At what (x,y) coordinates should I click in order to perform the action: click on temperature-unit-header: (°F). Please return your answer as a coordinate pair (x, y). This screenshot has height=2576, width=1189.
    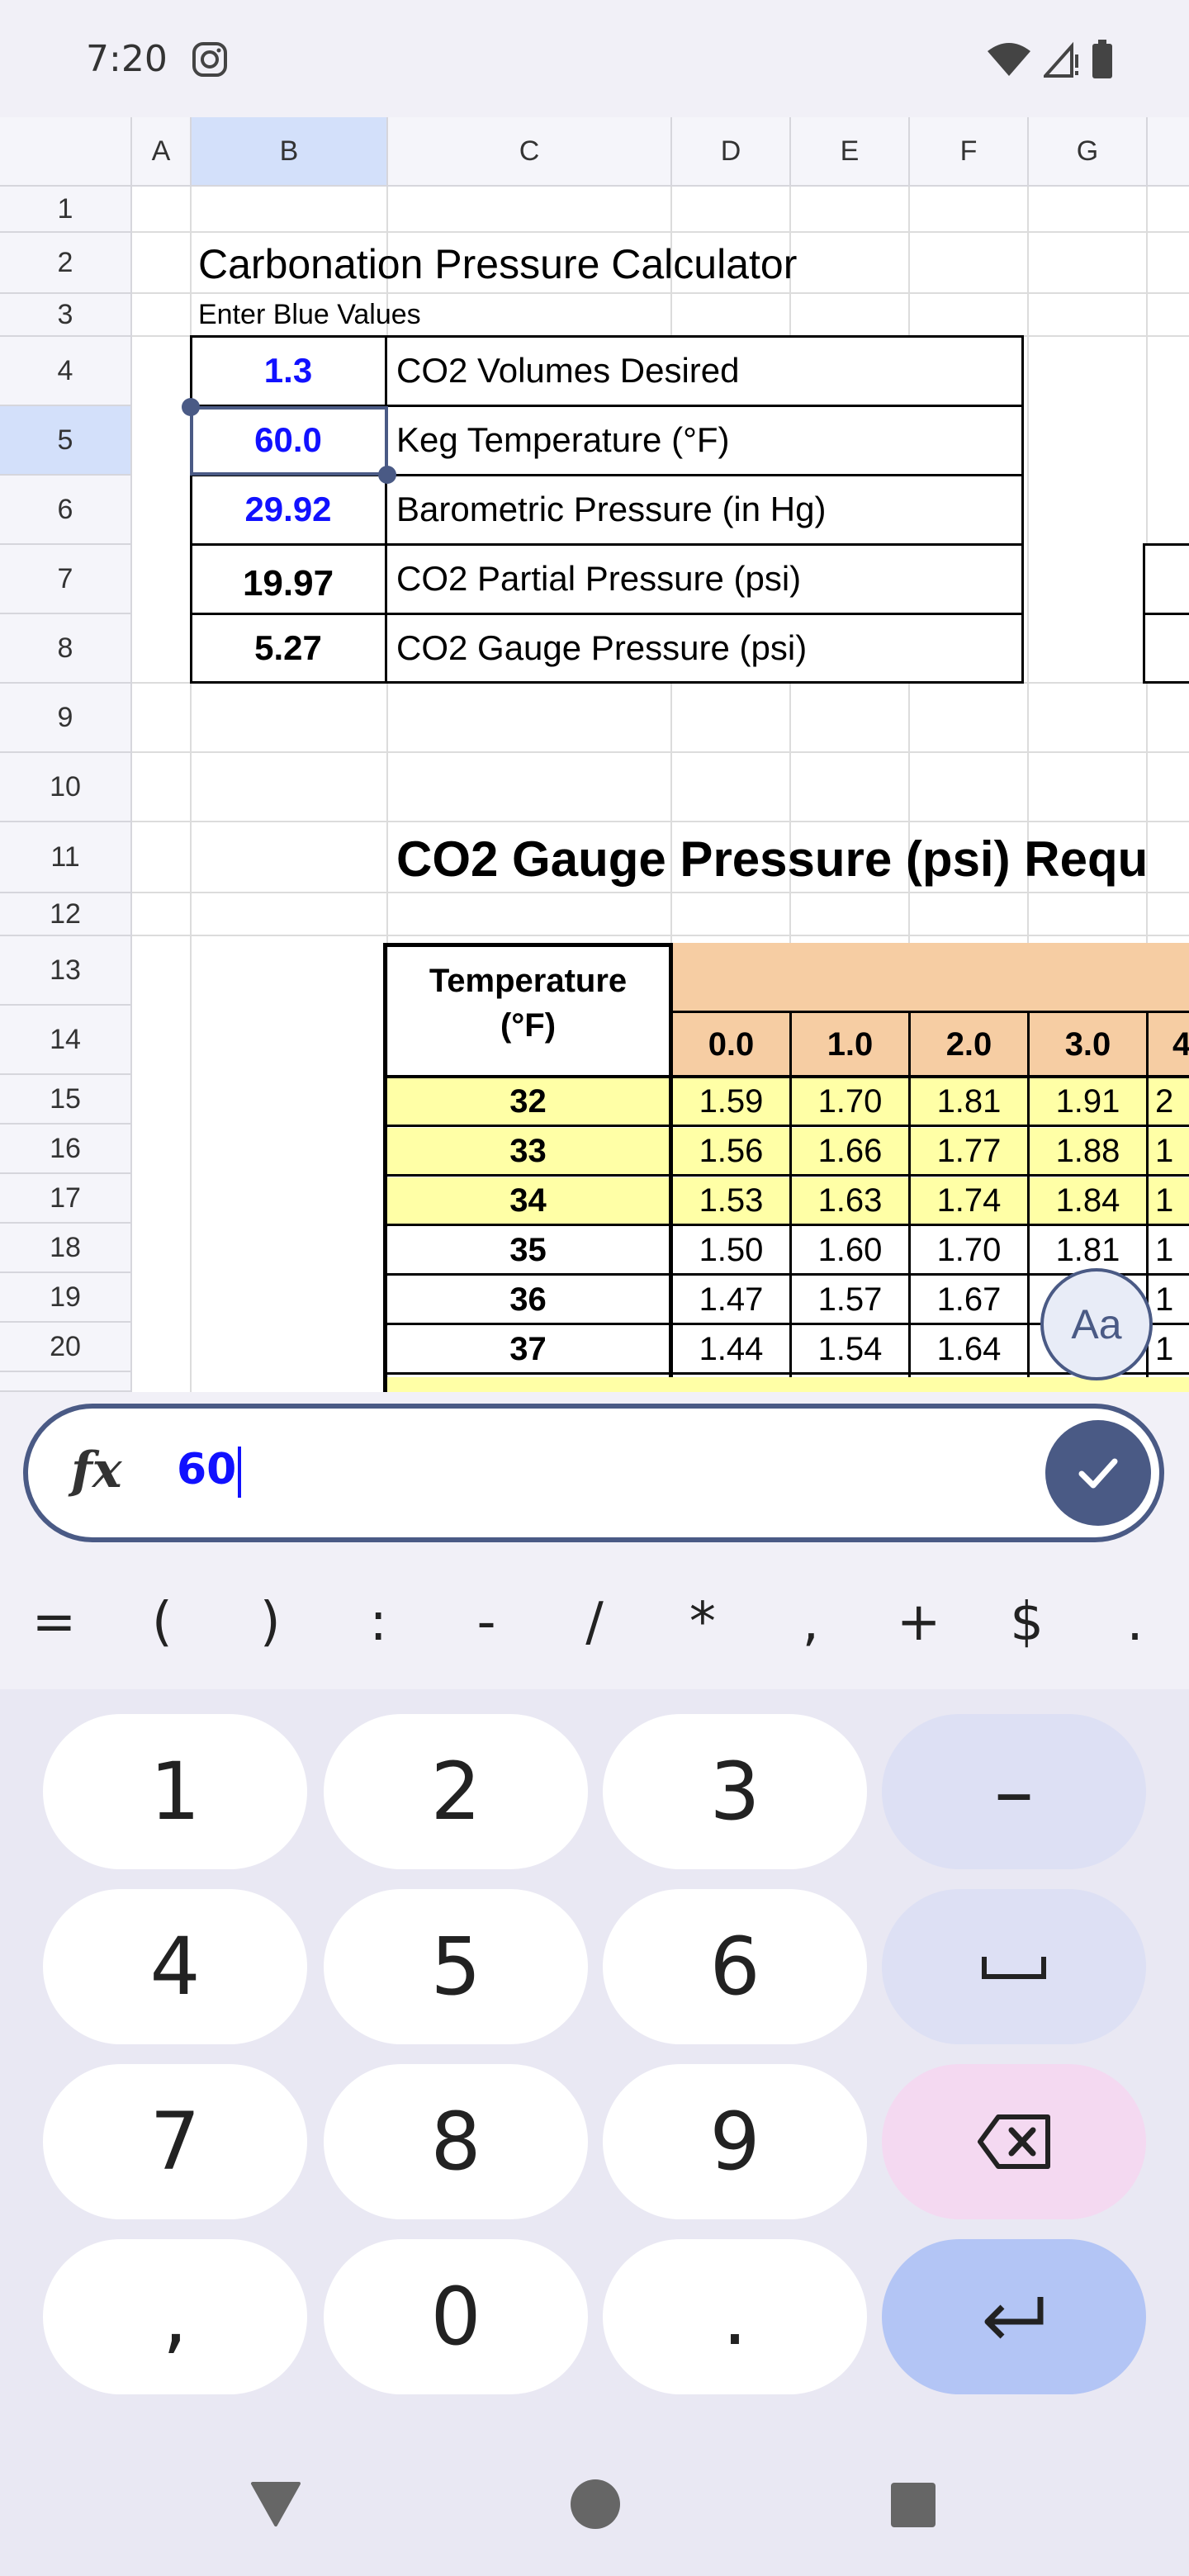
    Looking at the image, I should click on (528, 1025).